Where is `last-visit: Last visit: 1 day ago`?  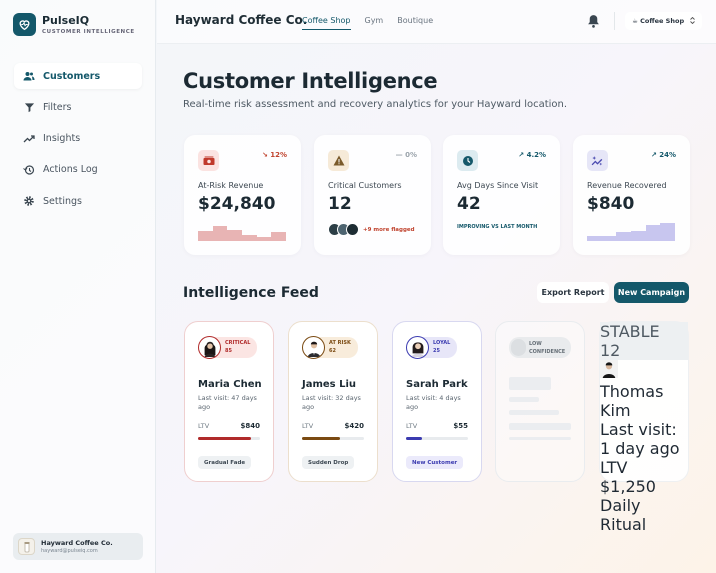
last-visit: Last visit: 1 day ago is located at coordinates (640, 439).